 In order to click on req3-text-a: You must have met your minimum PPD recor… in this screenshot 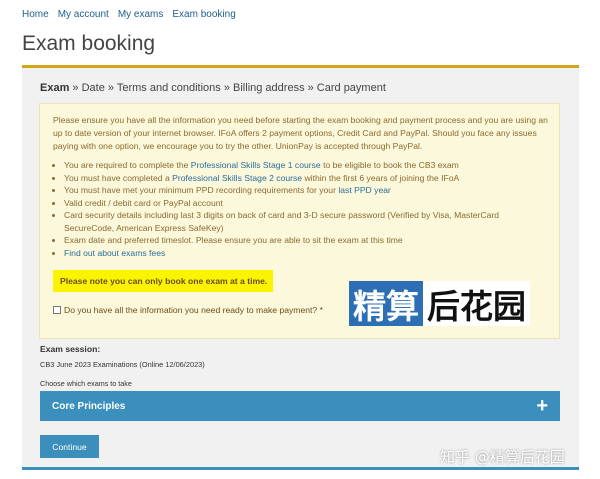, I will do `click(201, 190)`.